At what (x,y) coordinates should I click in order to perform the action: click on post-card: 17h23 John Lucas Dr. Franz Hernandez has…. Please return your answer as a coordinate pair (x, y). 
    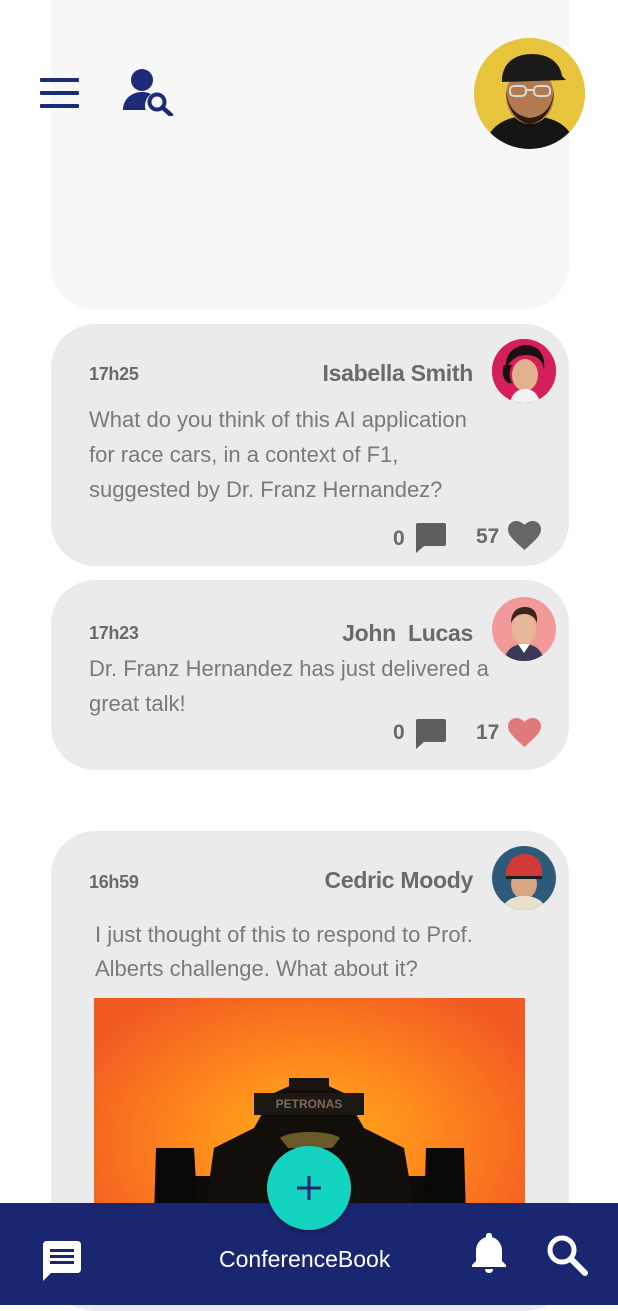
    Looking at the image, I should click on (310, 675).